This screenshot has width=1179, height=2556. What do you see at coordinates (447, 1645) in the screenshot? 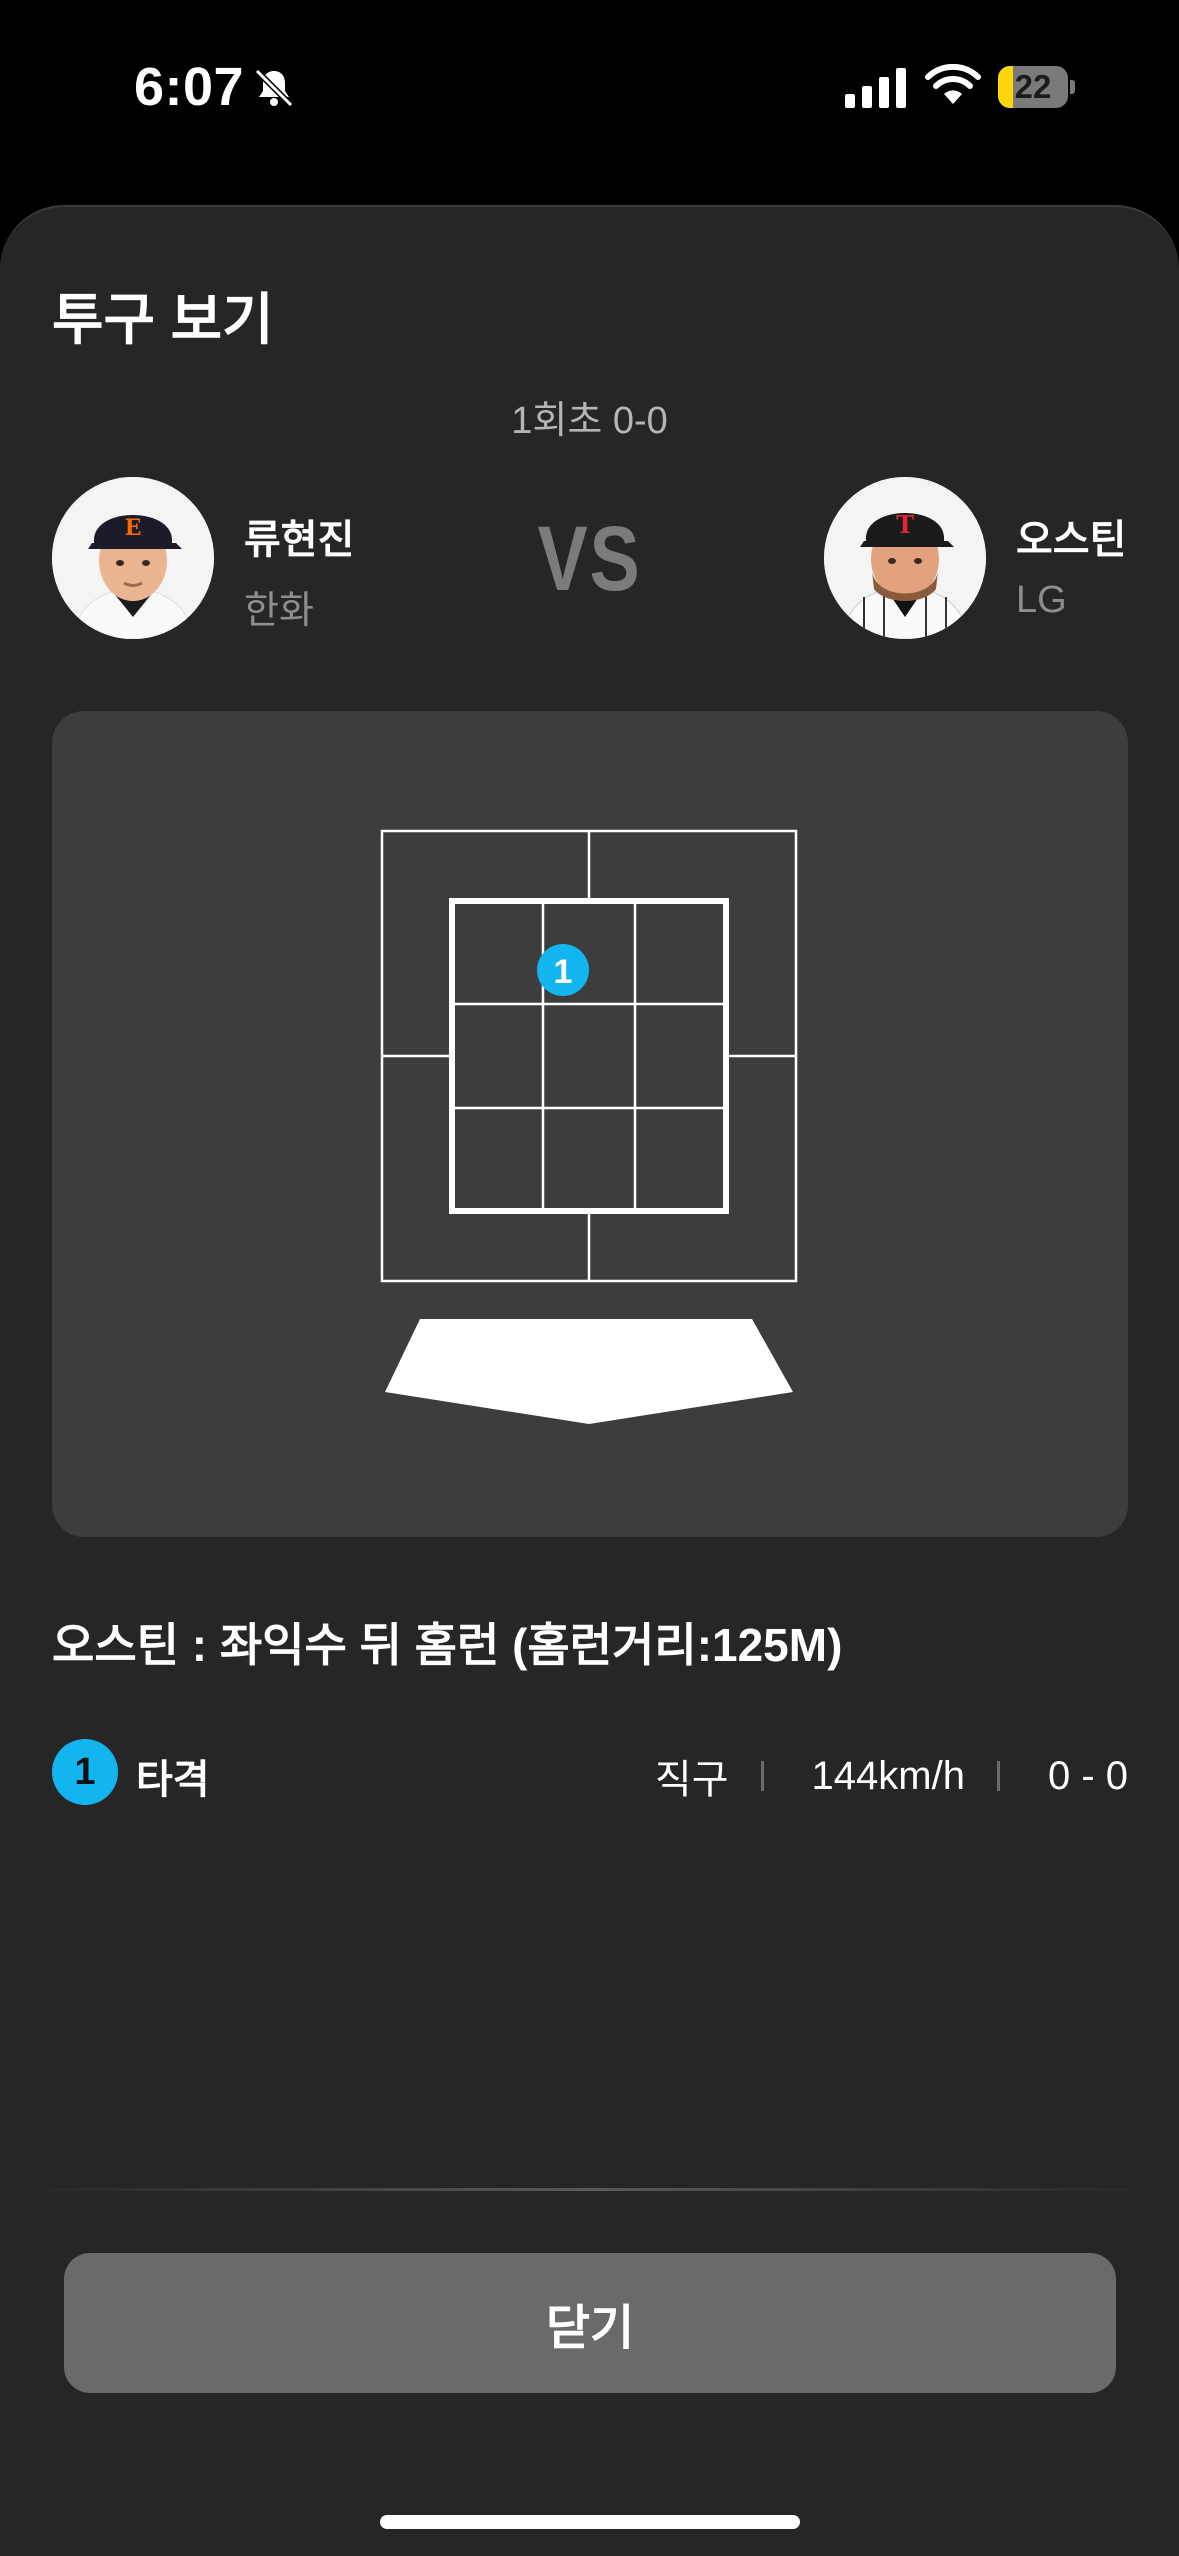
I see `at-bat-result: 오스틴 : 좌익수 뒤 홈런 (홈런거리:125M)` at bounding box center [447, 1645].